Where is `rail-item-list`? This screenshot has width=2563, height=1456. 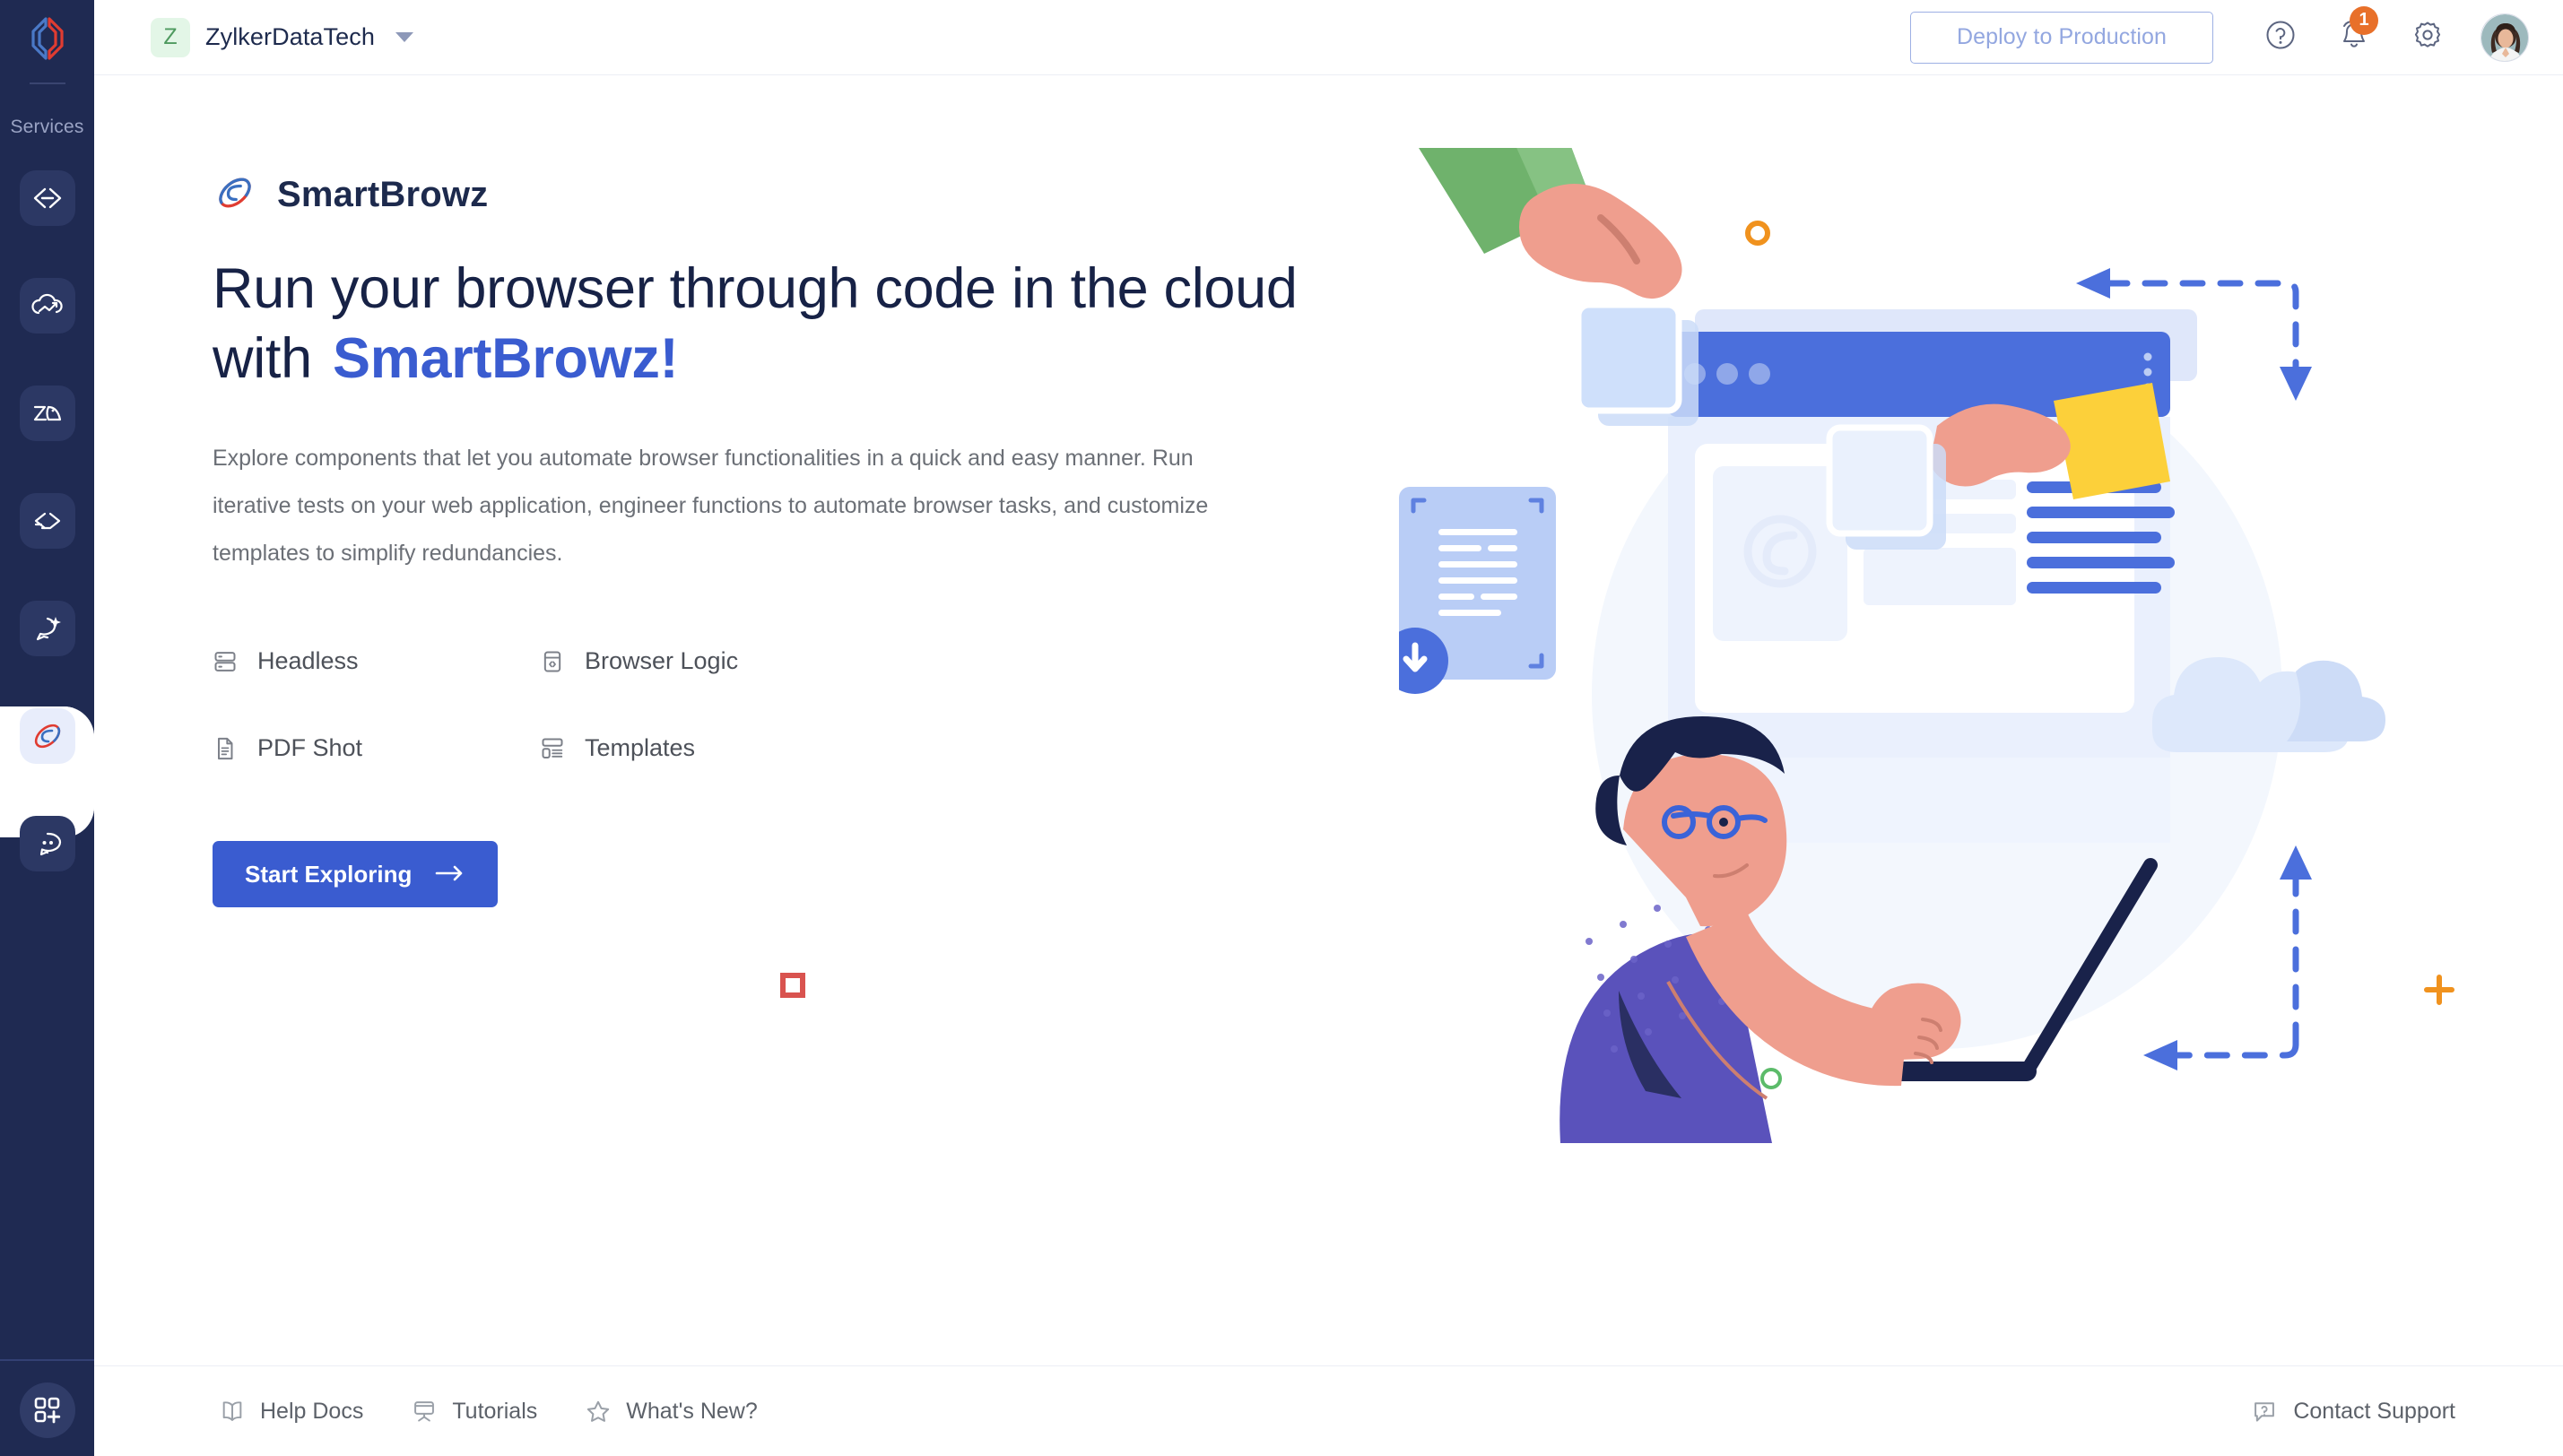 rail-item-list is located at coordinates (47, 545).